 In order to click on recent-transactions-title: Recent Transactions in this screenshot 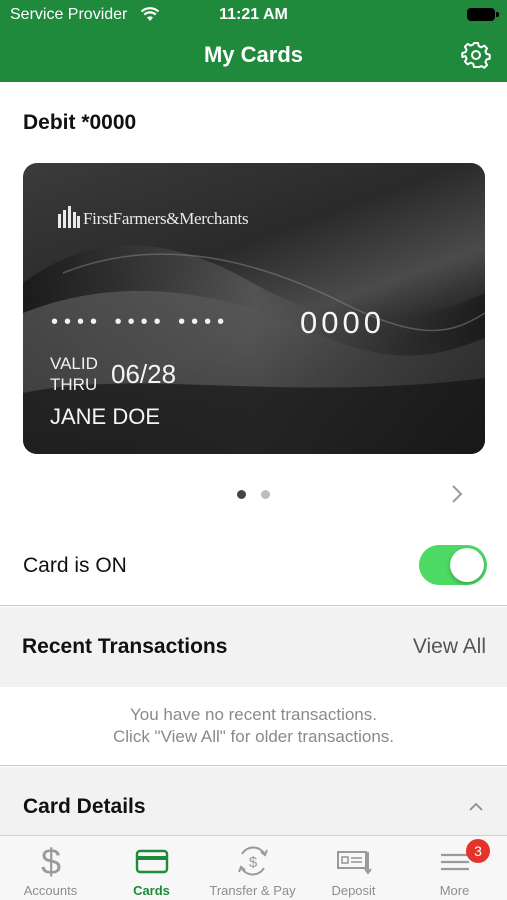, I will do `click(125, 646)`.